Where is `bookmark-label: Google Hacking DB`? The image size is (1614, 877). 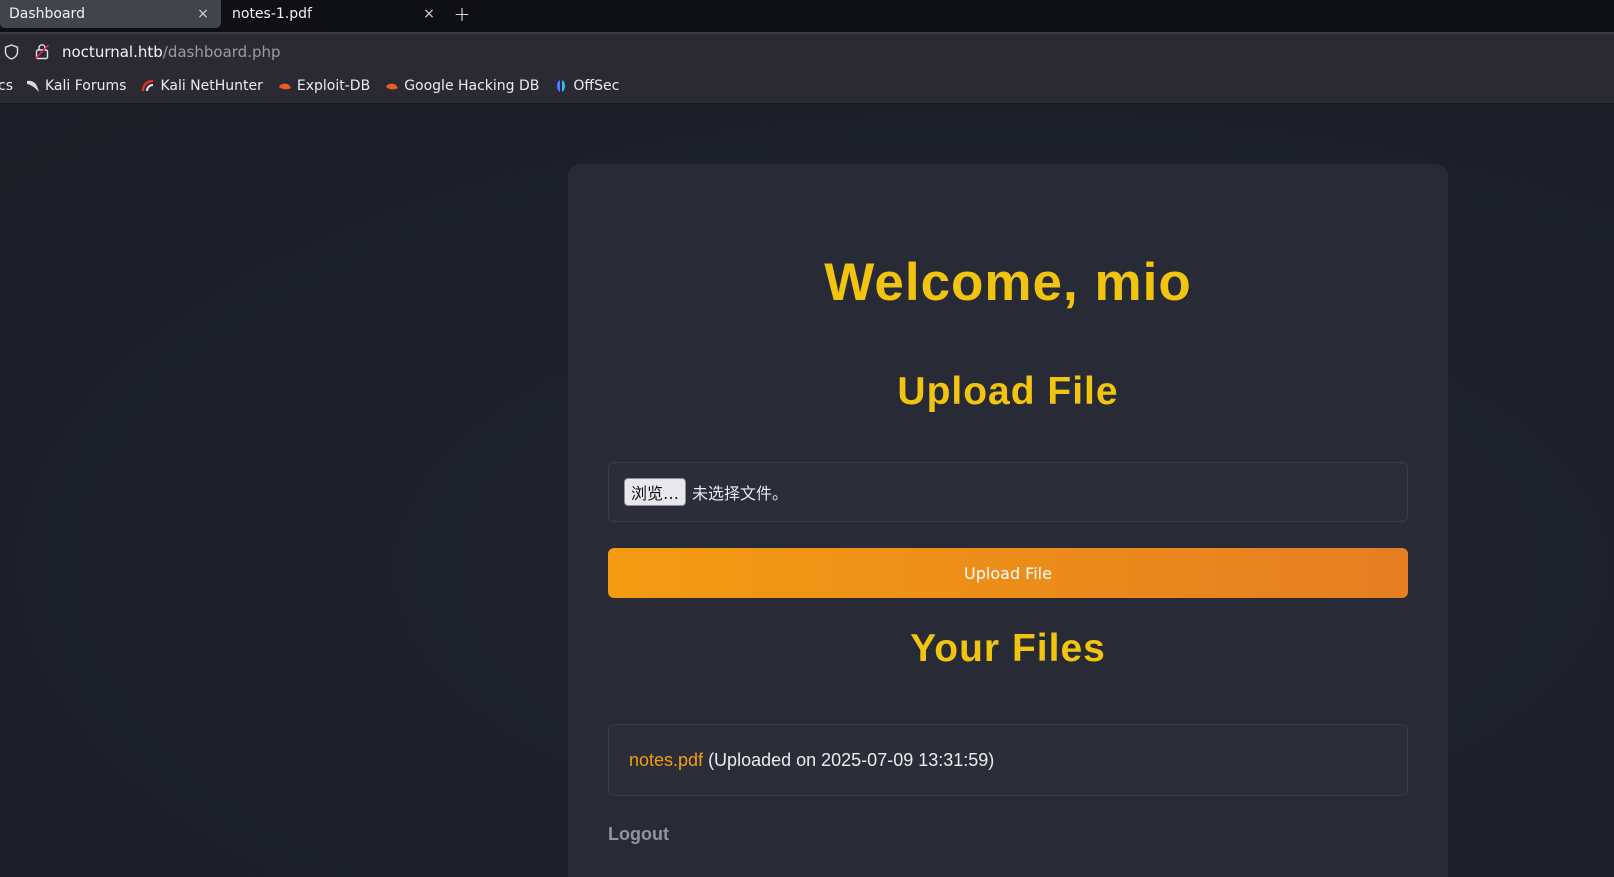 bookmark-label: Google Hacking DB is located at coordinates (472, 86).